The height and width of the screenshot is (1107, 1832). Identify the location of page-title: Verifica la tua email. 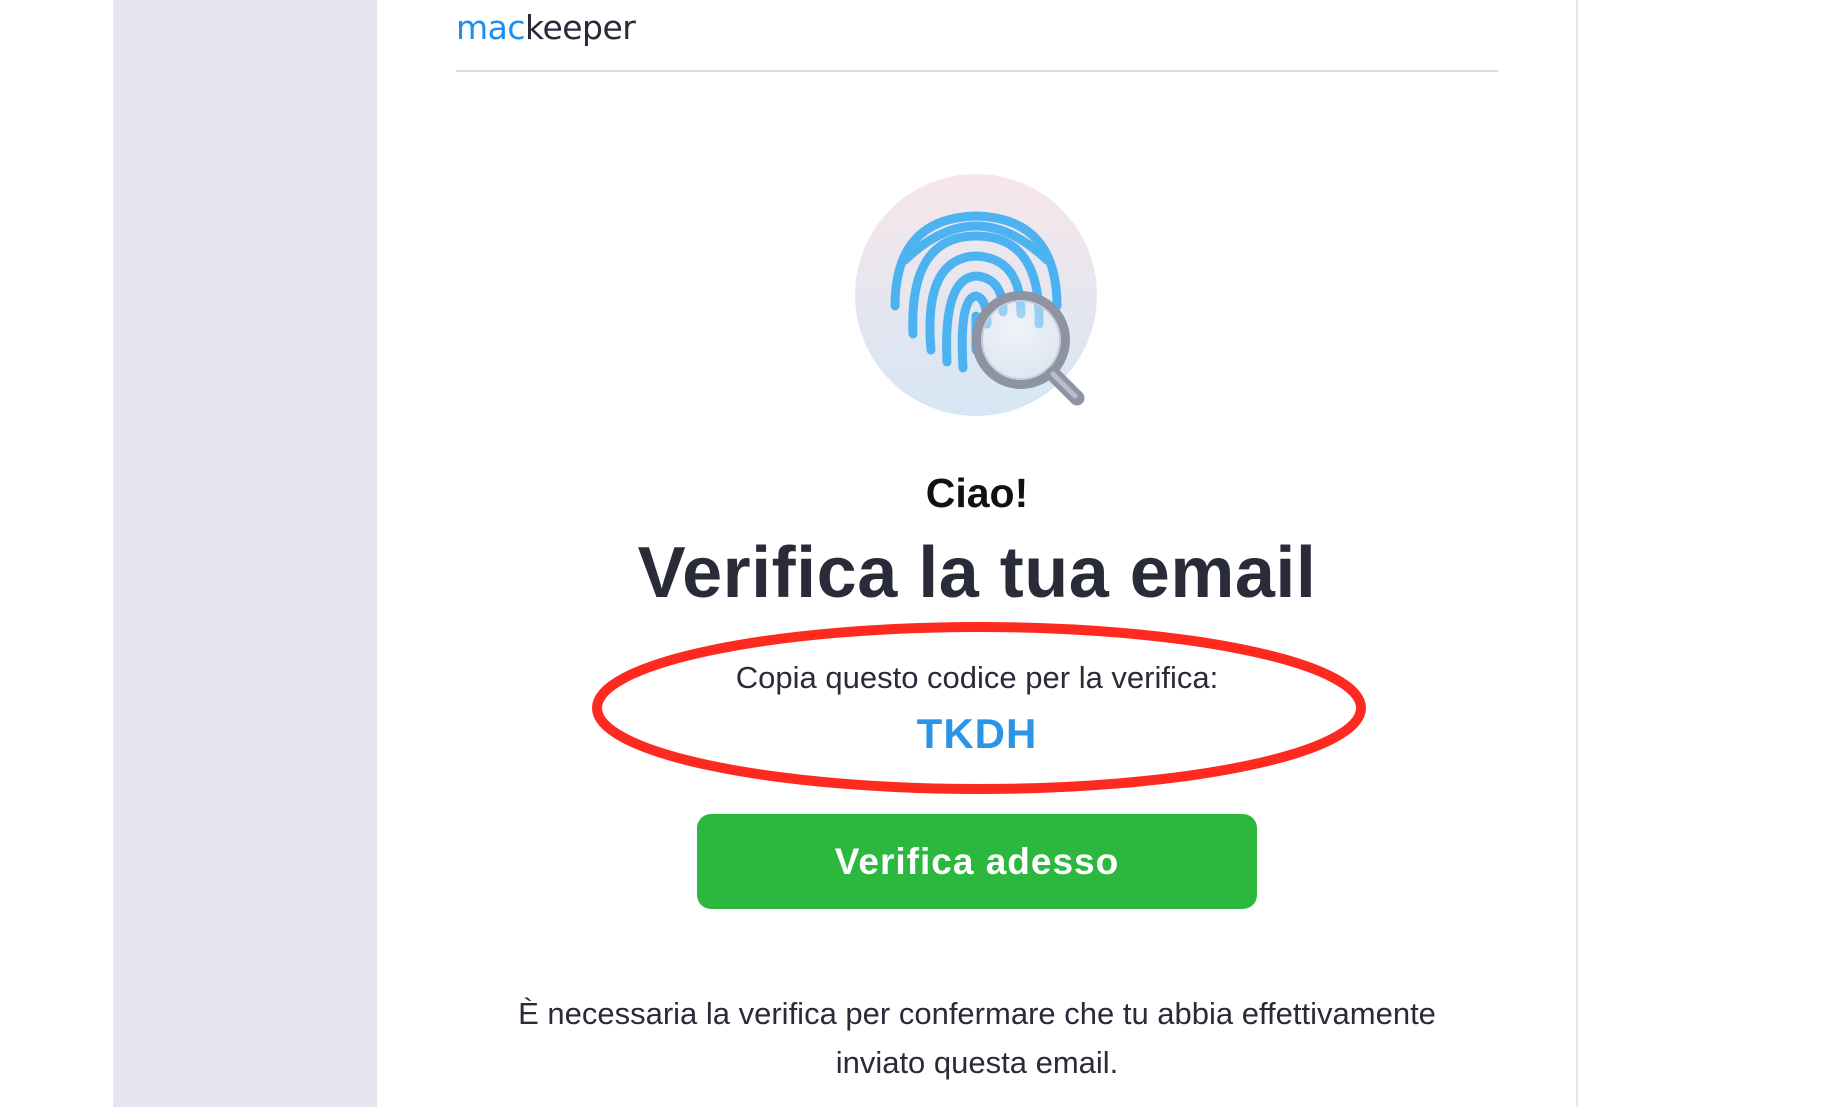
(977, 573).